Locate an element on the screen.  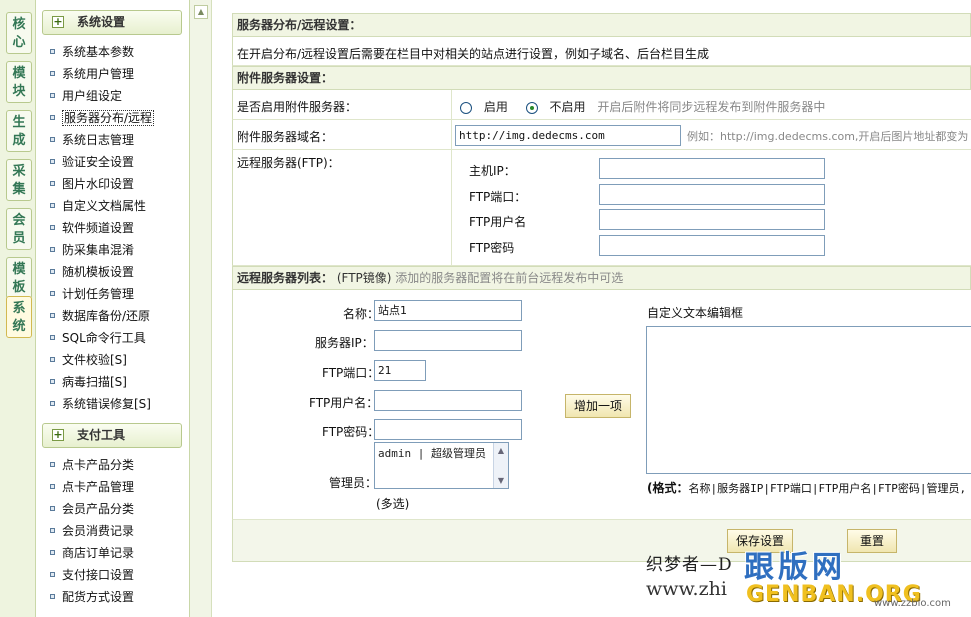
domain-label: 附件服务器域名： is located at coordinates (285, 137).